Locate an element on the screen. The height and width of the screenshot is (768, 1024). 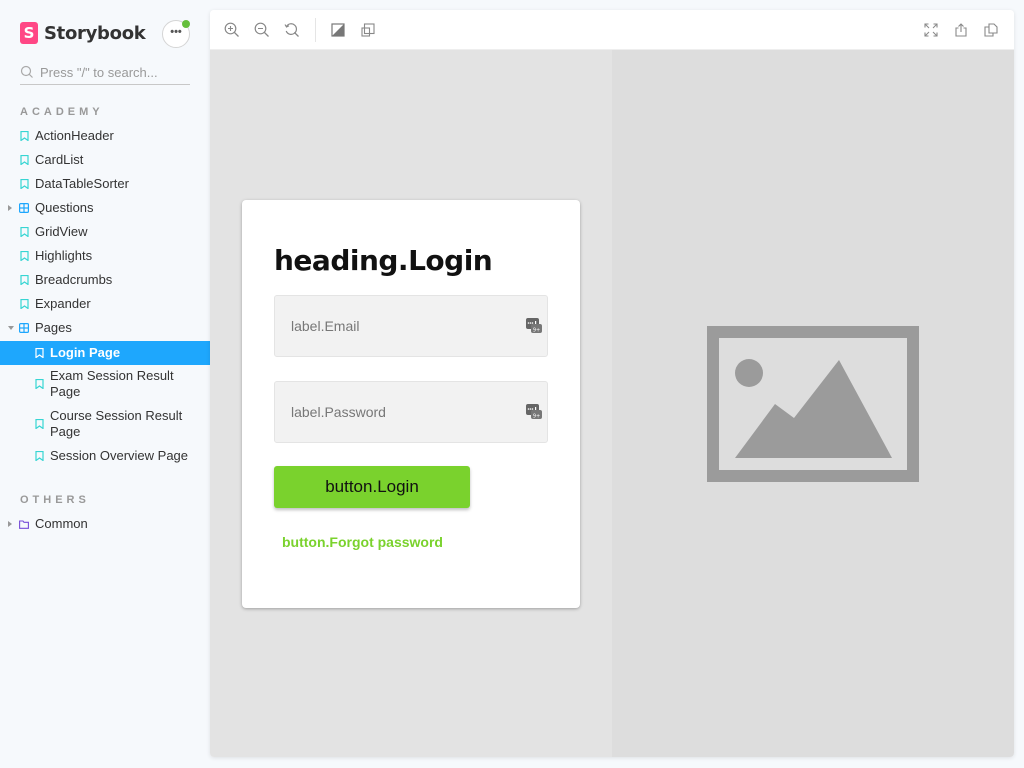
tree-item-label: ActionHeader is located at coordinates (74, 135).